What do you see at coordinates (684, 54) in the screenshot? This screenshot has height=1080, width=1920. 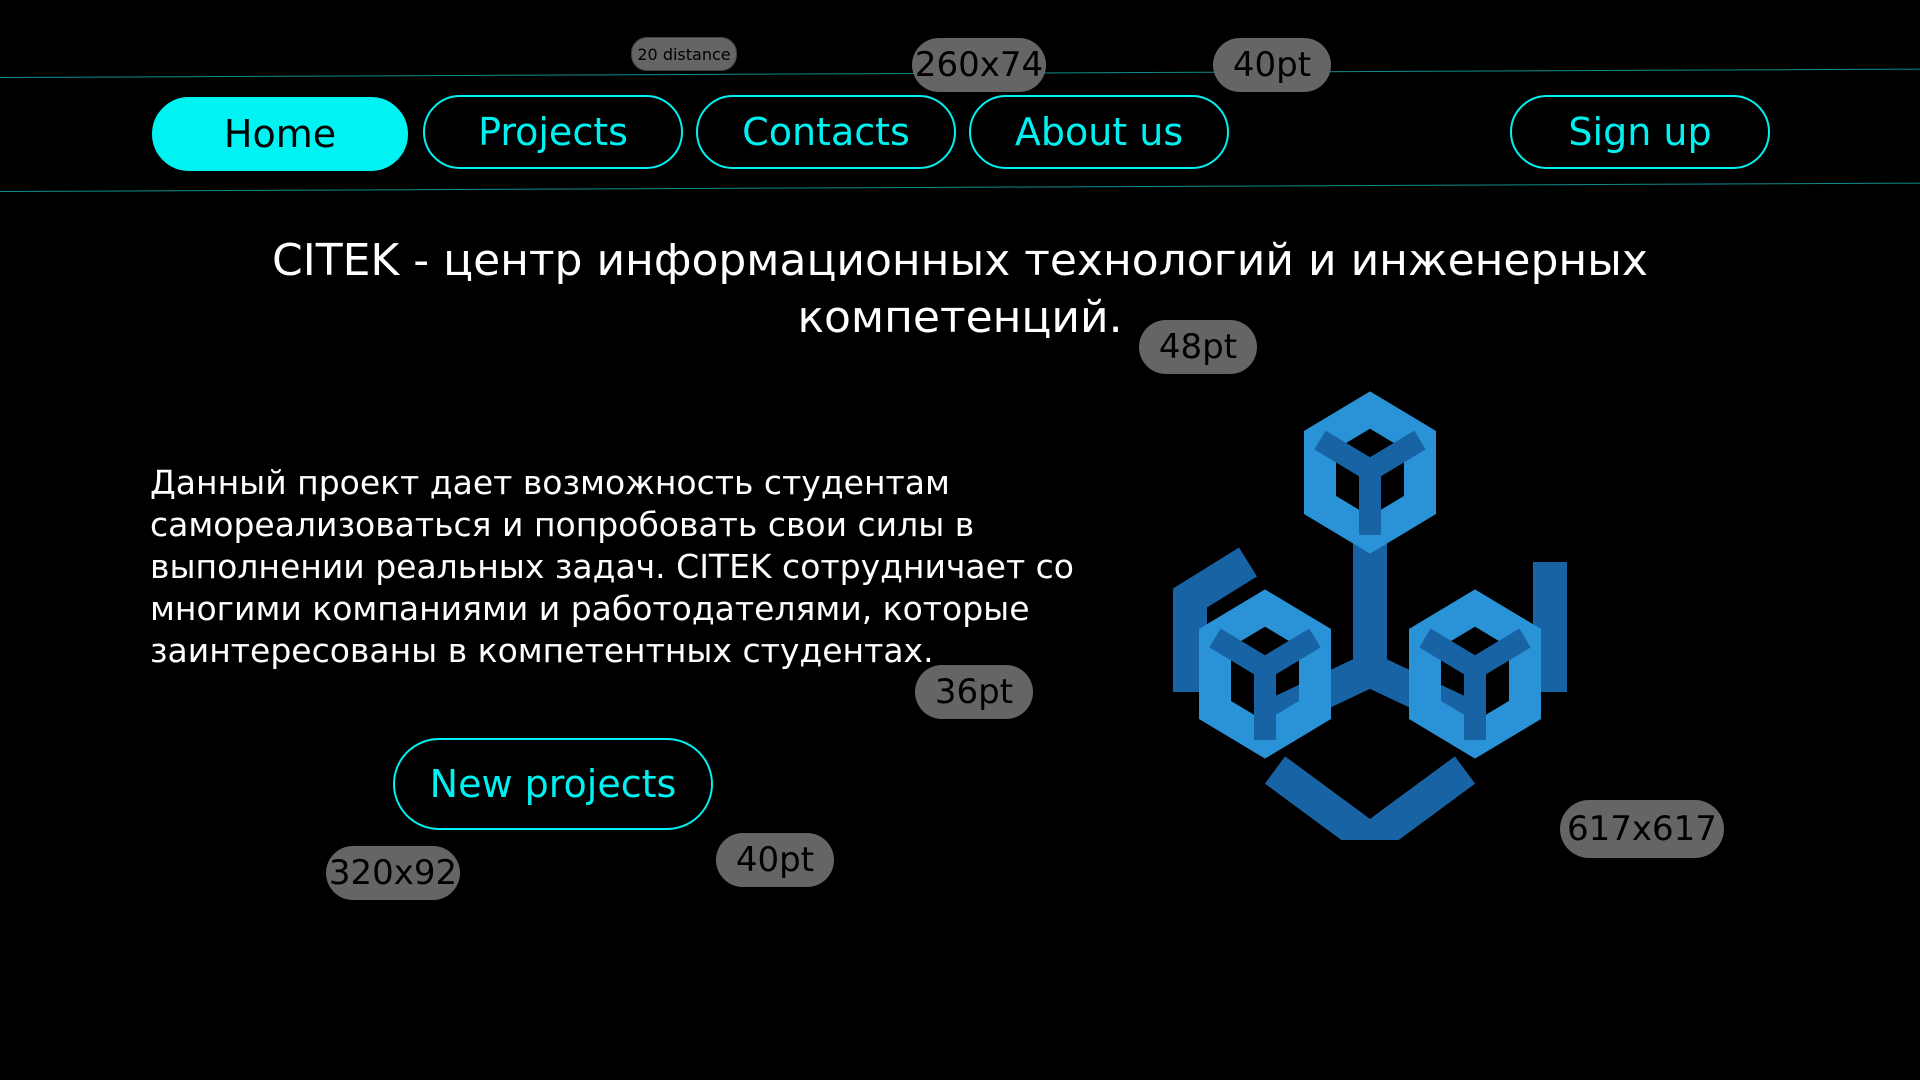 I see `annotation-distance: 20 distance` at bounding box center [684, 54].